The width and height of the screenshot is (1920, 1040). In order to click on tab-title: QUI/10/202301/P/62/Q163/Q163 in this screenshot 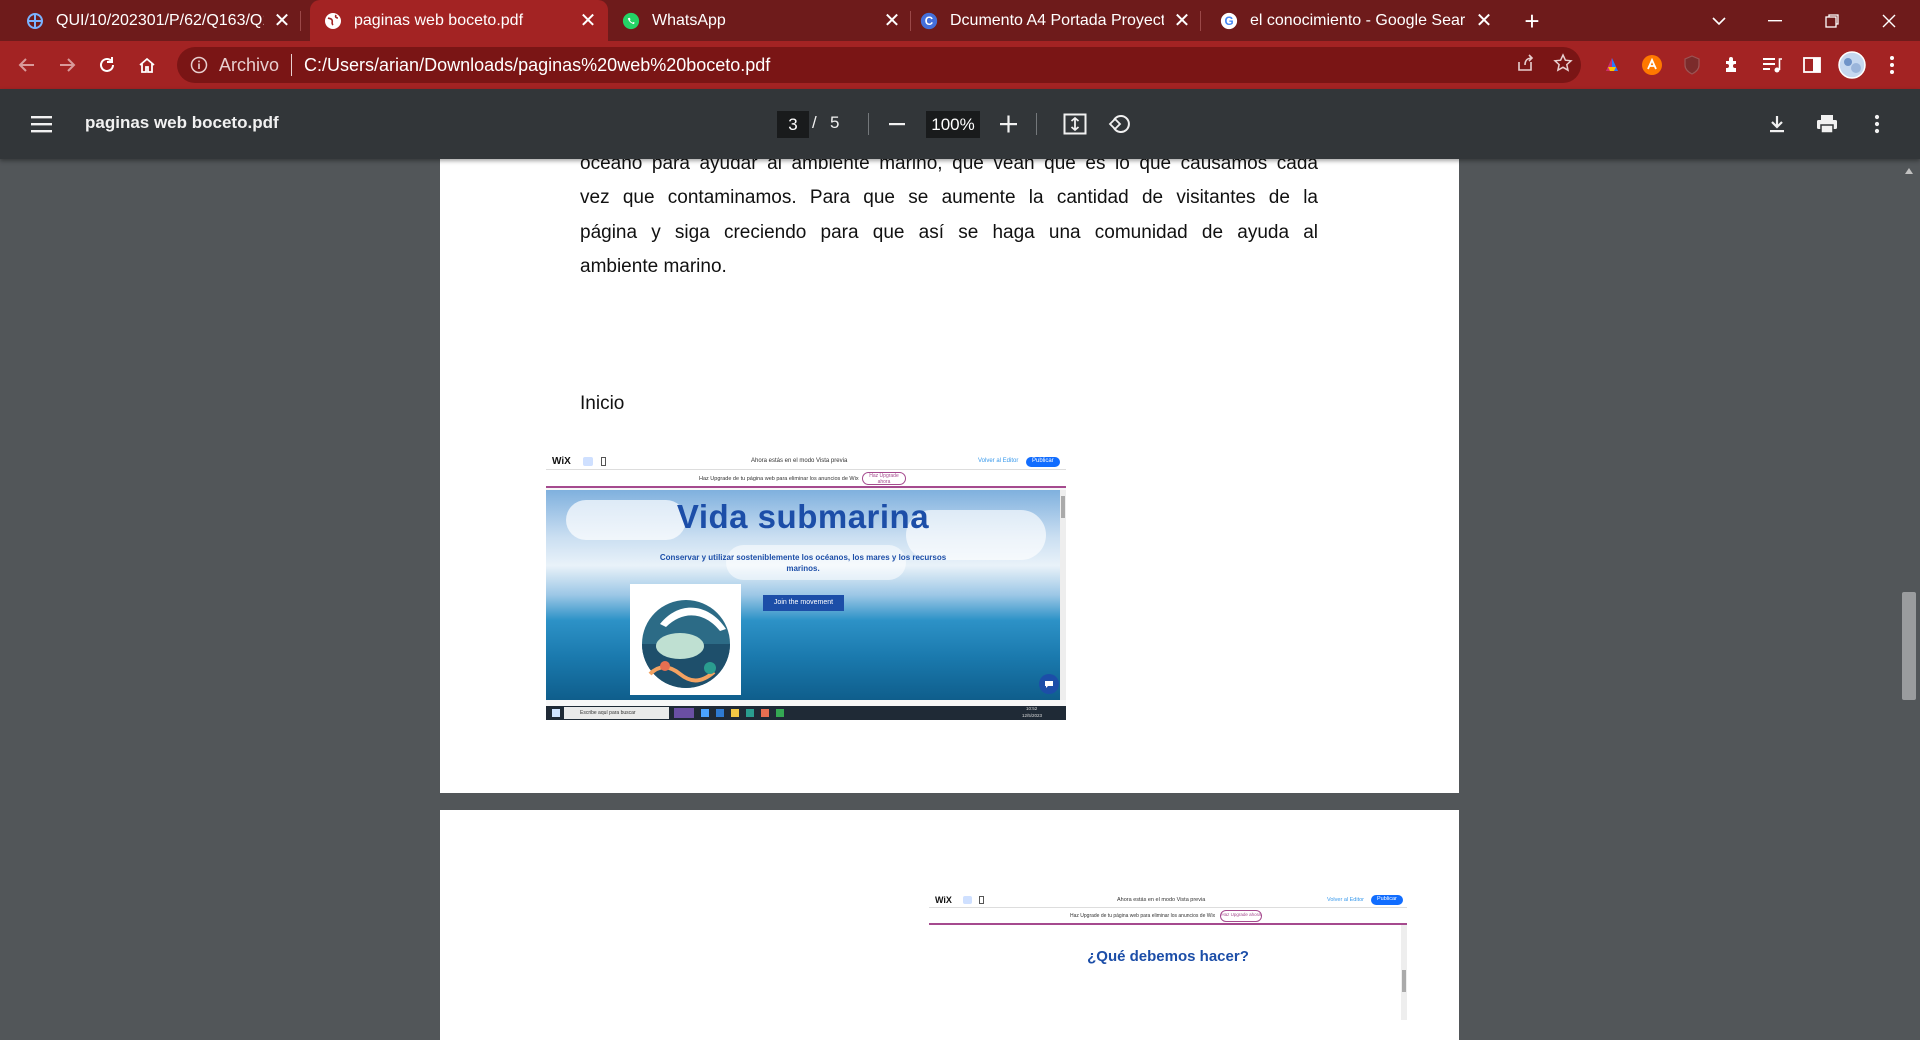, I will do `click(160, 20)`.